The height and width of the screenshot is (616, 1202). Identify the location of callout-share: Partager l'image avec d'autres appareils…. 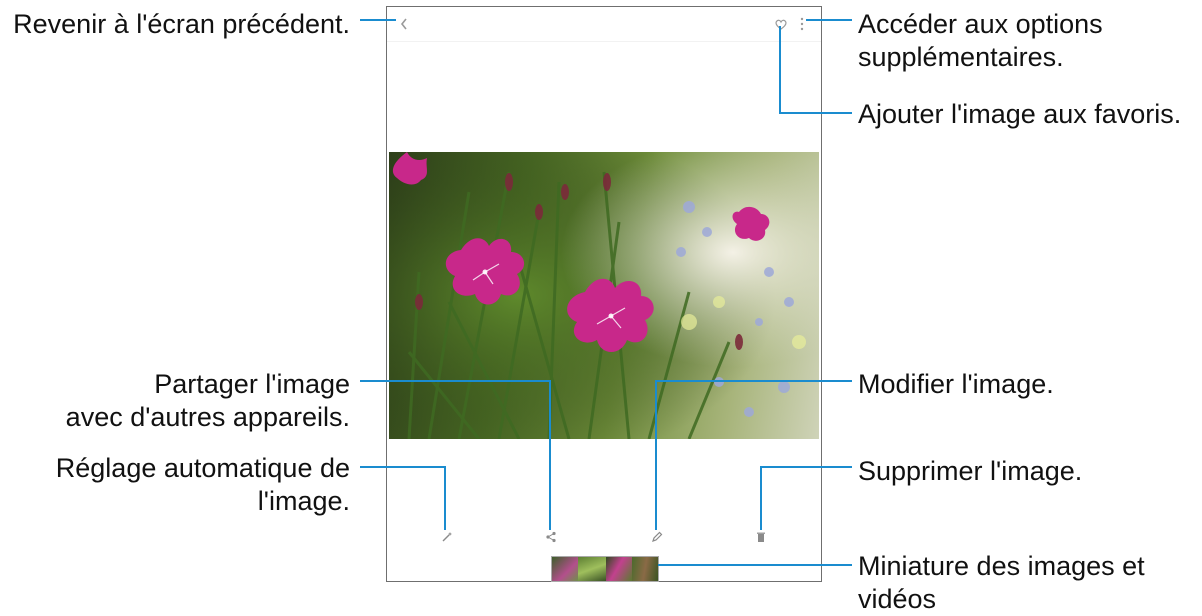
(178, 401).